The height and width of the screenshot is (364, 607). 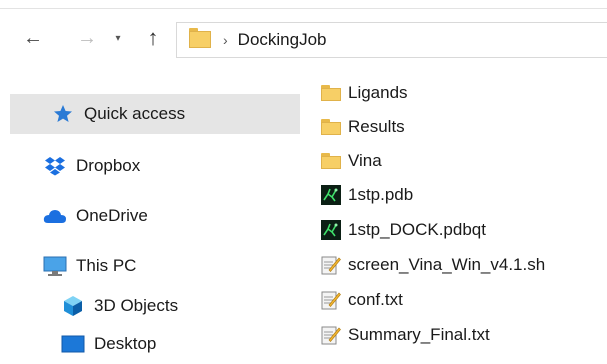 I want to click on computer-icon, so click(x=55, y=266).